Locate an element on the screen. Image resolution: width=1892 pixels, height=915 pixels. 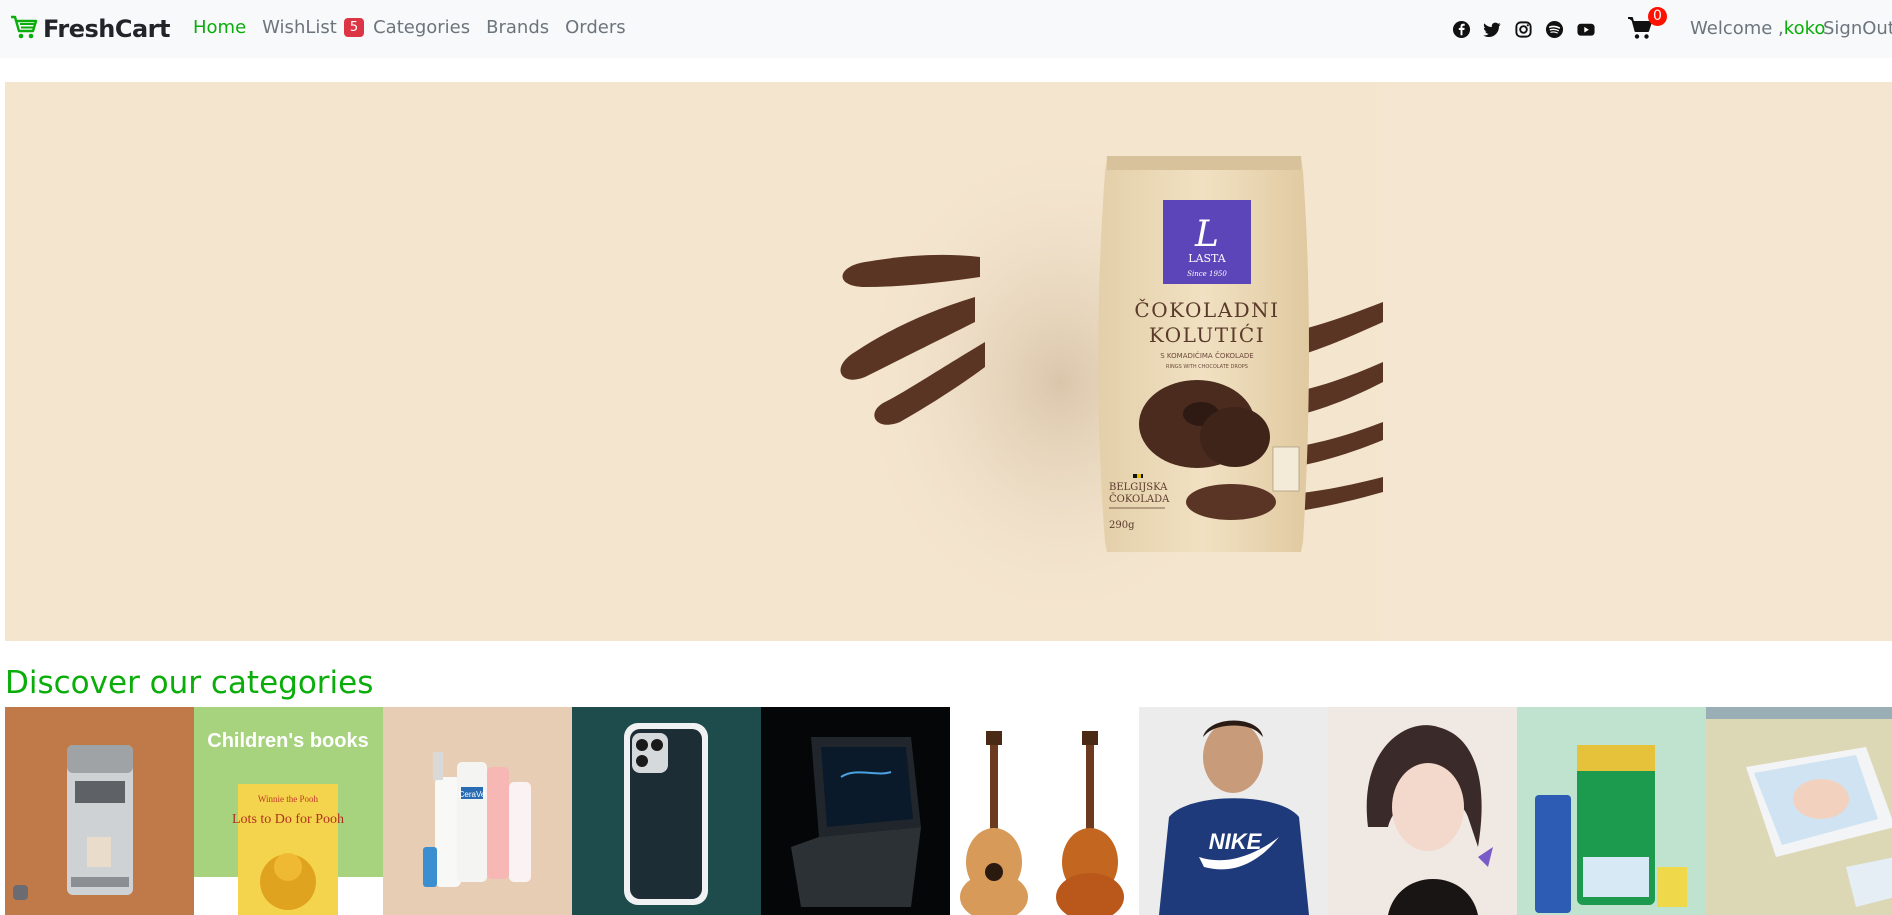
welcome-message: Welcome ,koko is located at coordinates (1757, 28).